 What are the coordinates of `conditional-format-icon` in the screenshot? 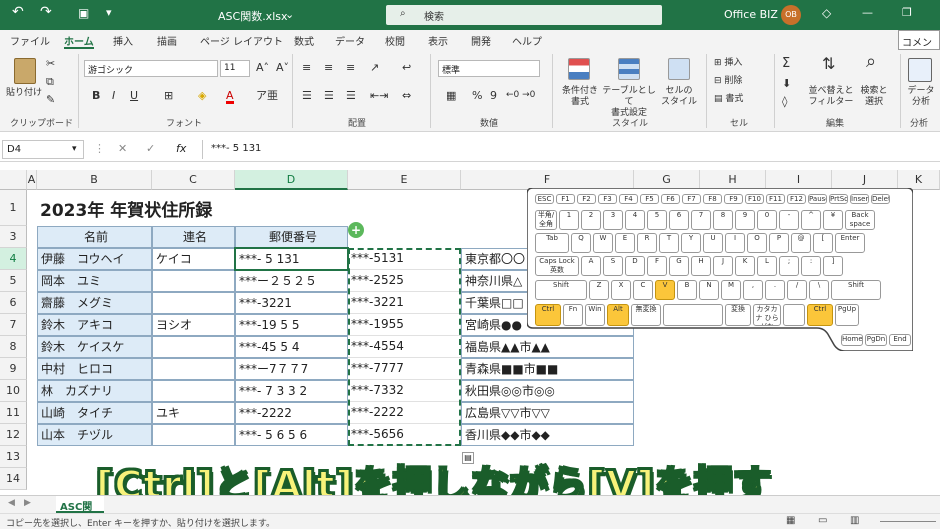 It's located at (579, 69).